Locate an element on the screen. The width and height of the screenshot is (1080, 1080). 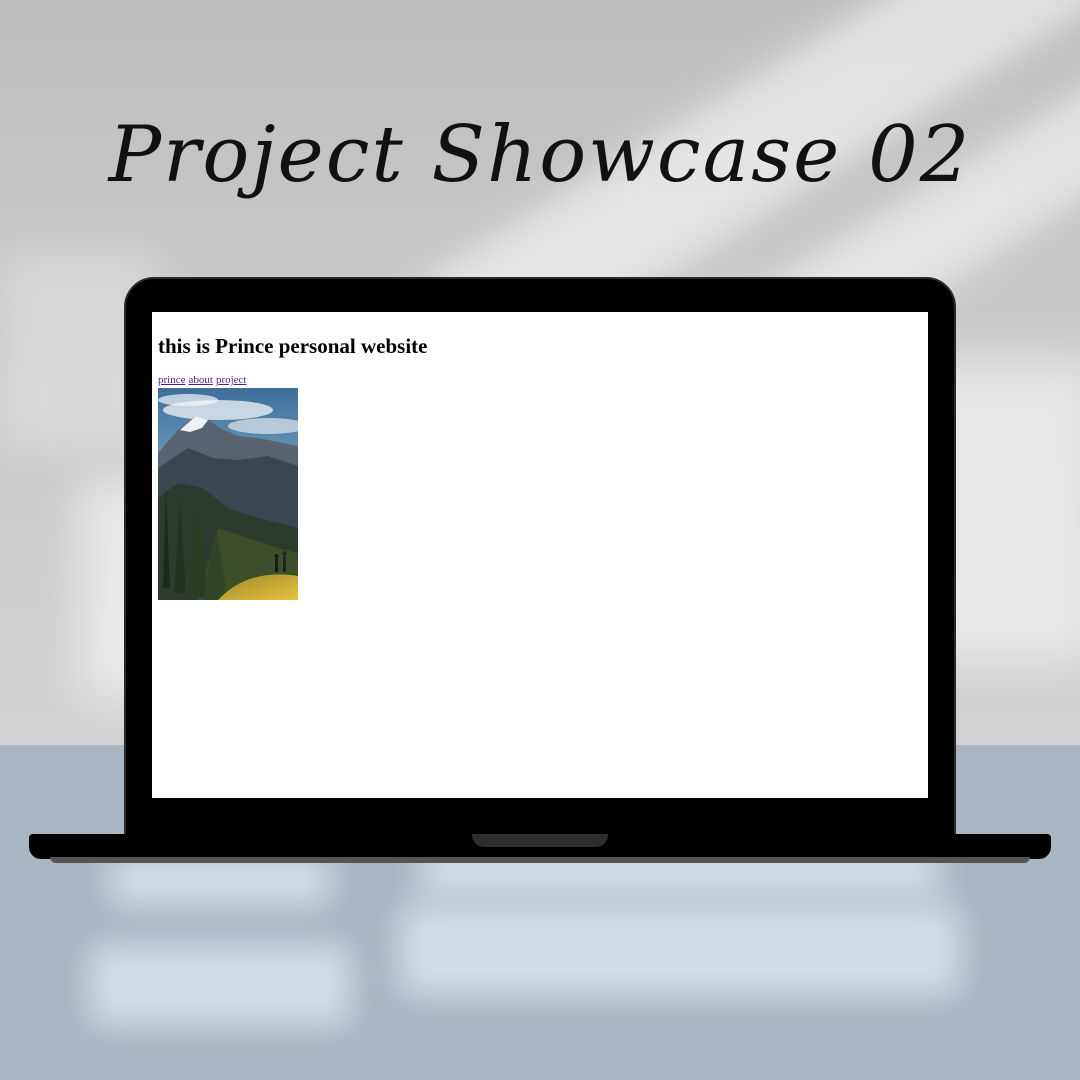
site-heading: this is Prince personal website is located at coordinates (293, 346).